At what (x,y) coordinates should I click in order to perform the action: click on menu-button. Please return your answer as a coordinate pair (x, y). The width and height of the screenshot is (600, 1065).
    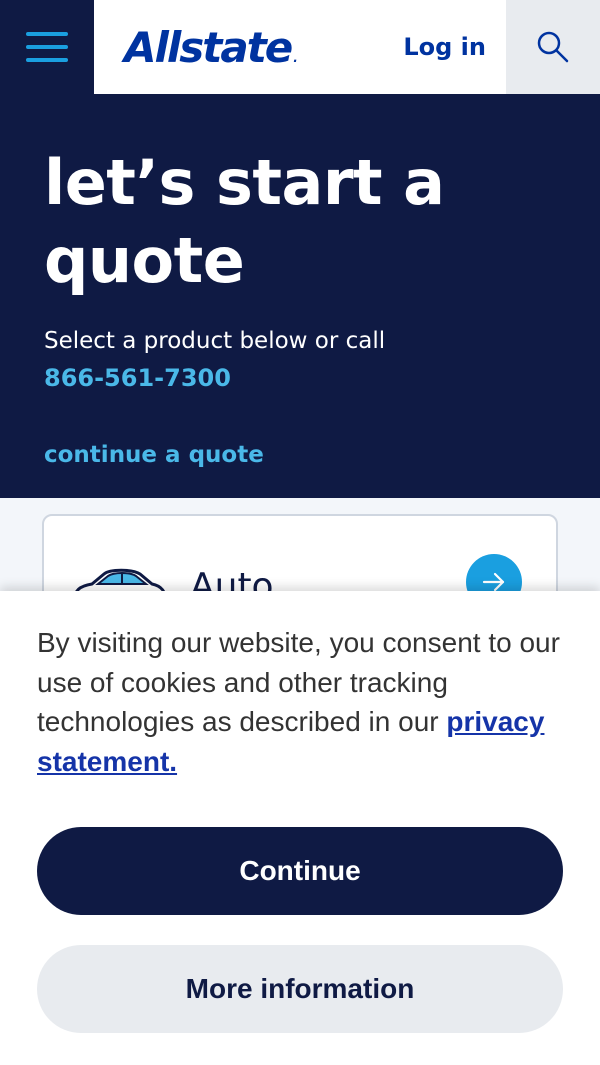
    Looking at the image, I should click on (47, 47).